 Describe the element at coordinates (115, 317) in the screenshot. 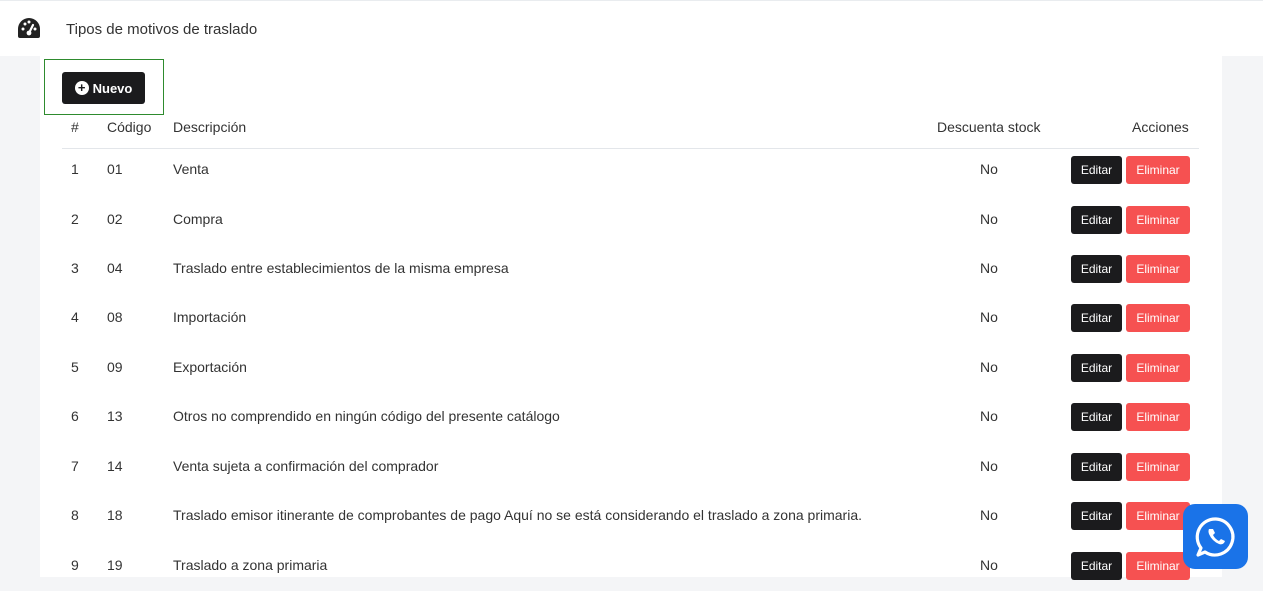

I see `row-code: 08` at that location.